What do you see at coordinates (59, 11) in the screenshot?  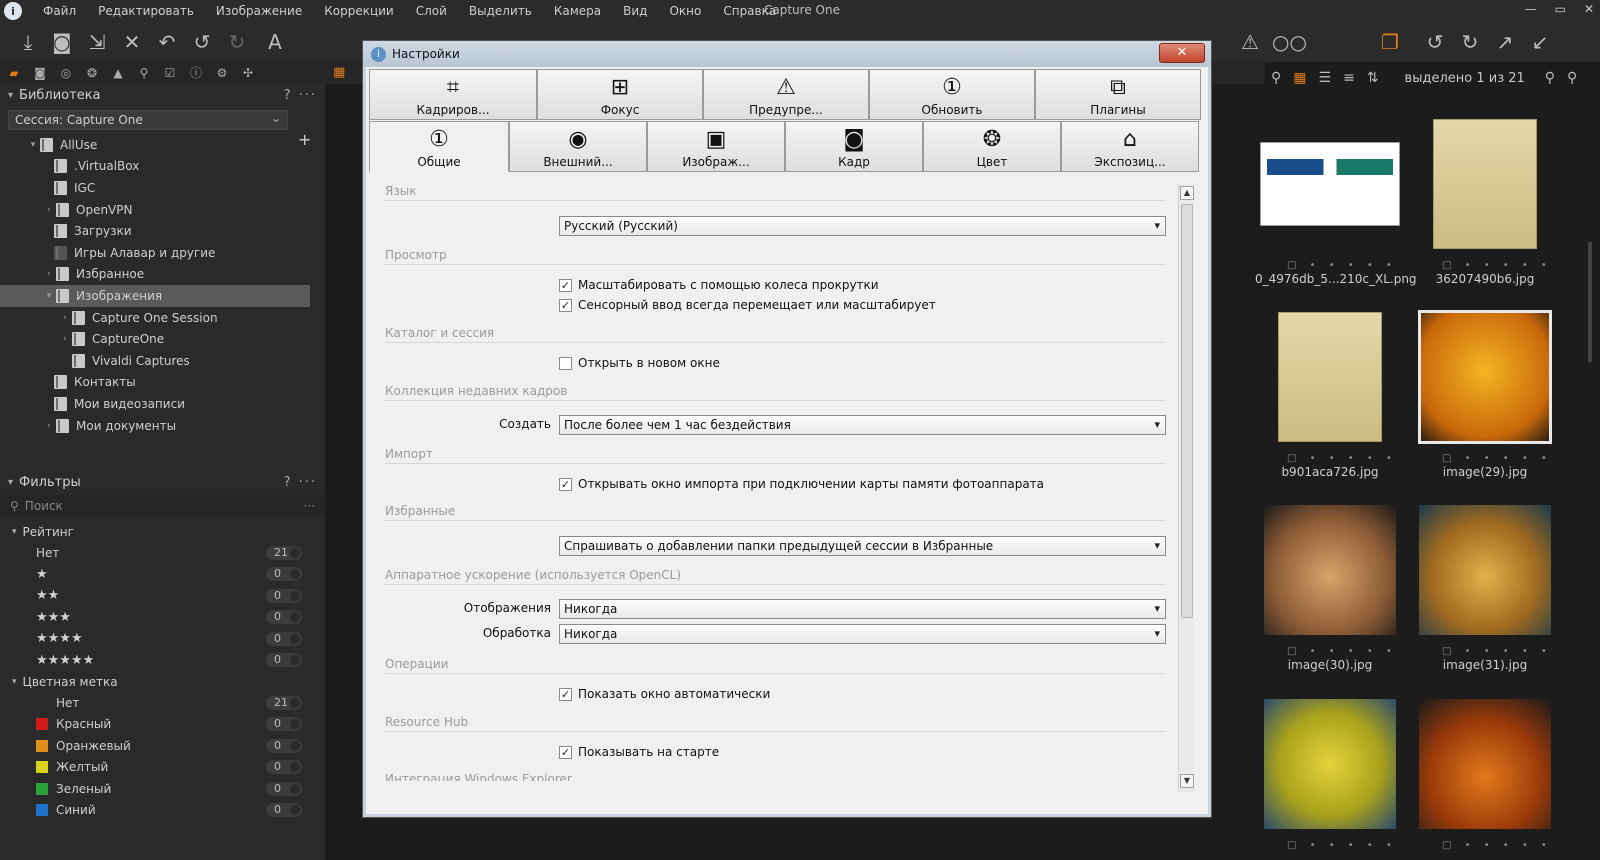 I see `menu-file: Файл` at bounding box center [59, 11].